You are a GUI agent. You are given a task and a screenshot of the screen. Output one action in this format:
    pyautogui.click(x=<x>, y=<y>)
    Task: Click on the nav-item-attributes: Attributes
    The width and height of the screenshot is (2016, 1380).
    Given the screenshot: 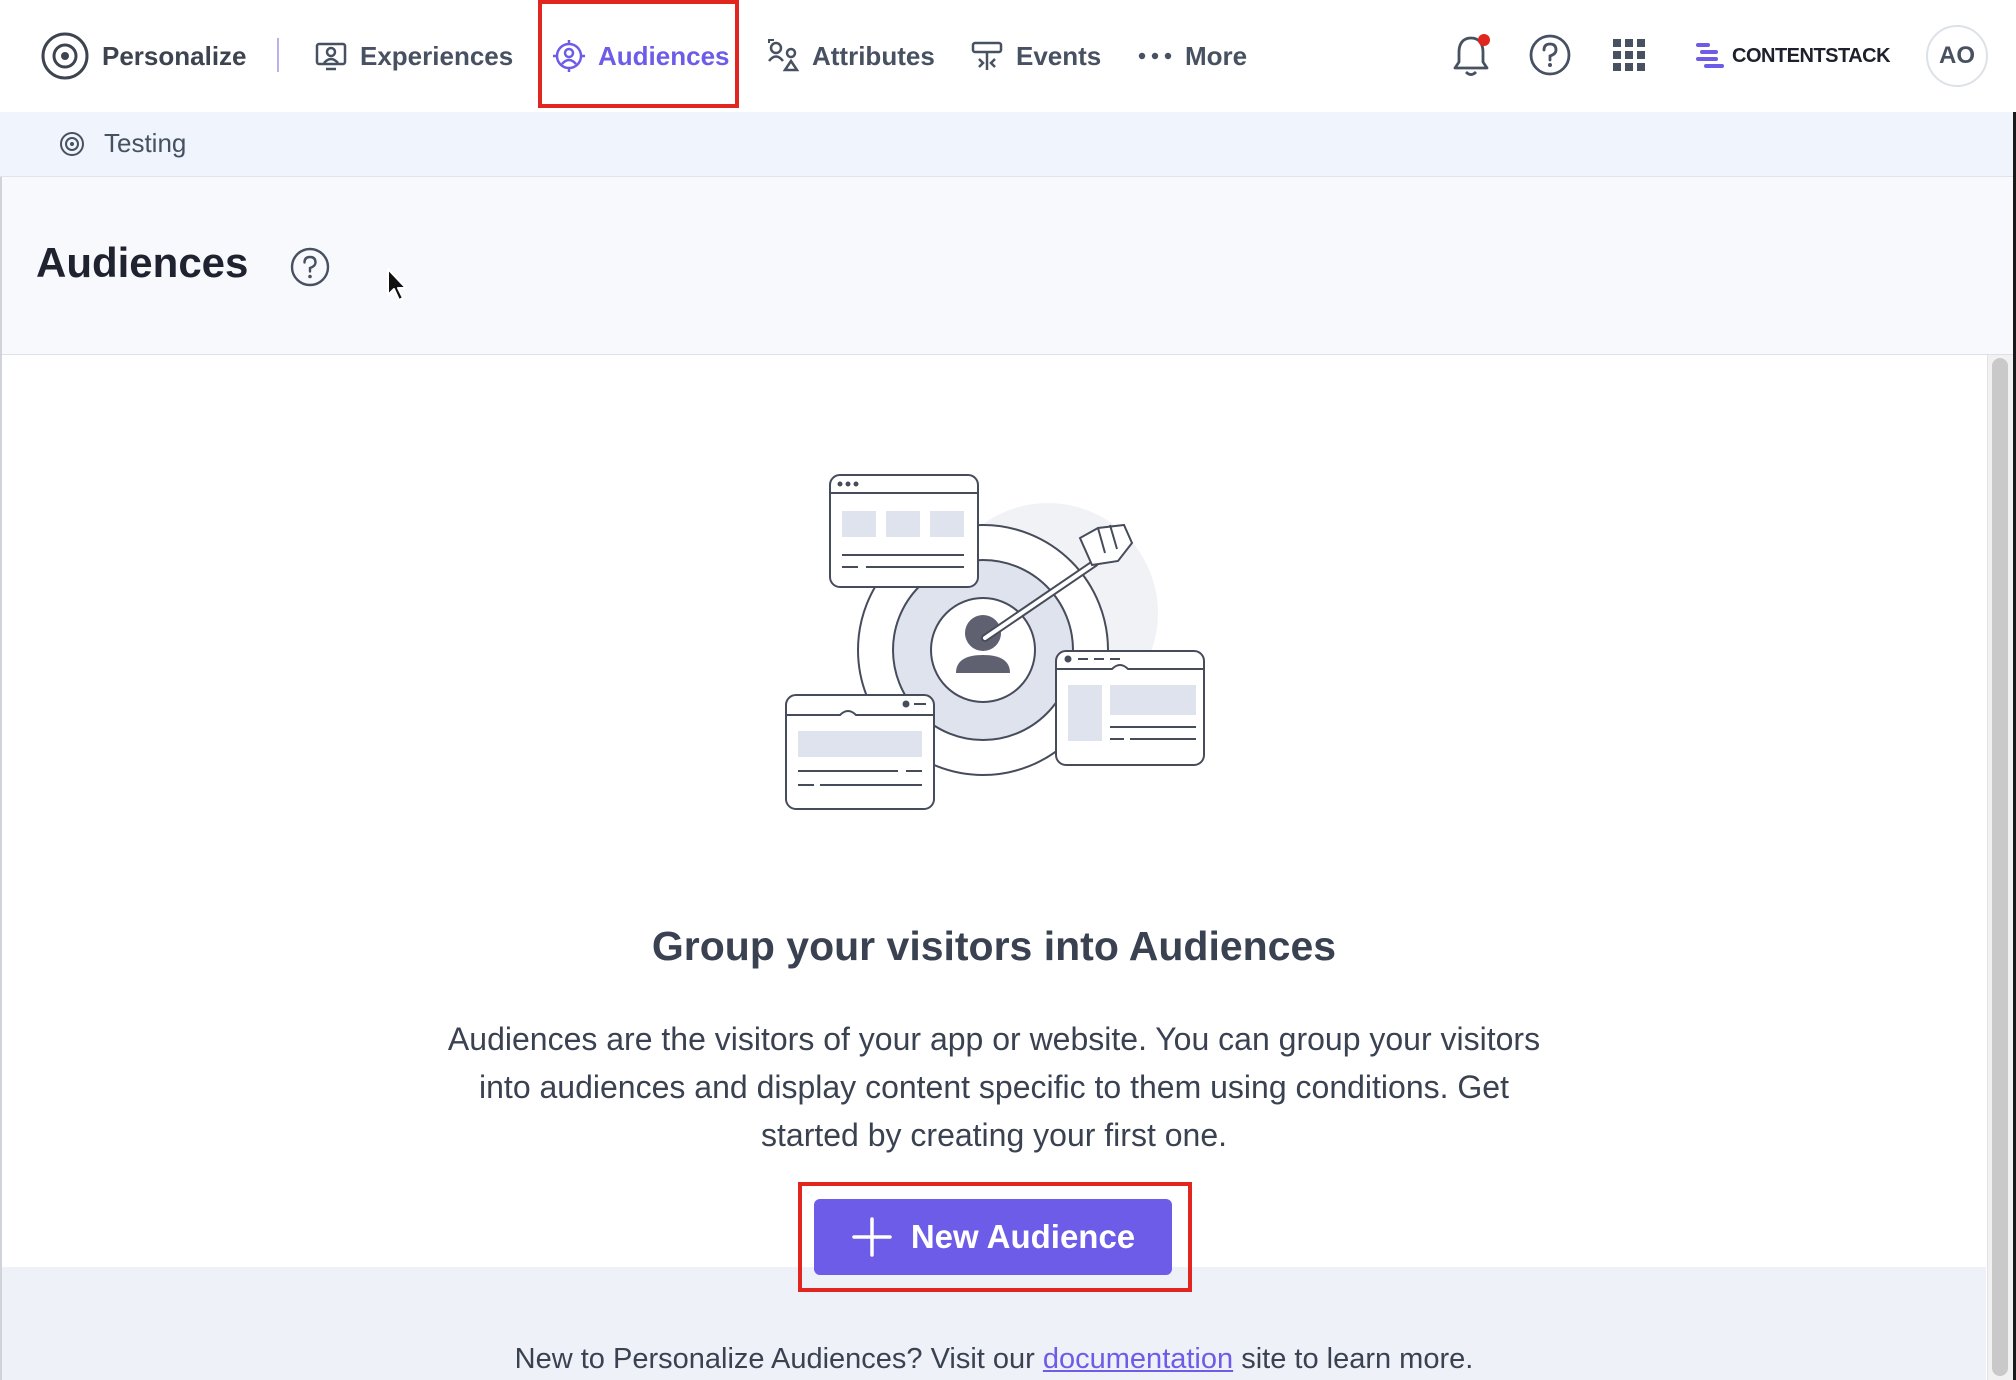 What is the action you would take?
    pyautogui.click(x=850, y=56)
    